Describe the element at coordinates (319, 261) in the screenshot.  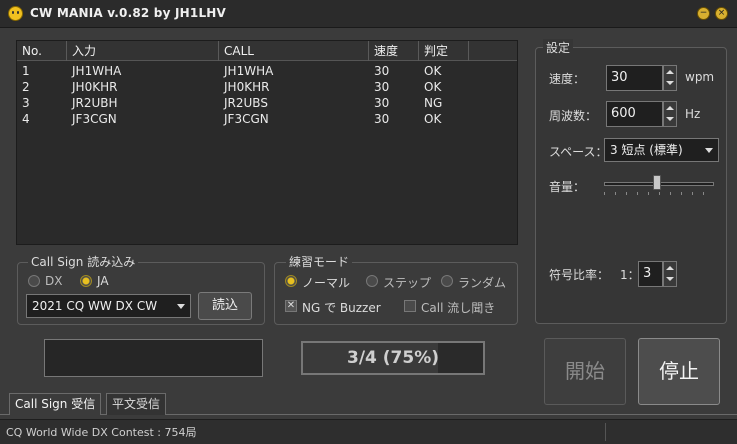
I see `practice-mode-title: 練習モード` at that location.